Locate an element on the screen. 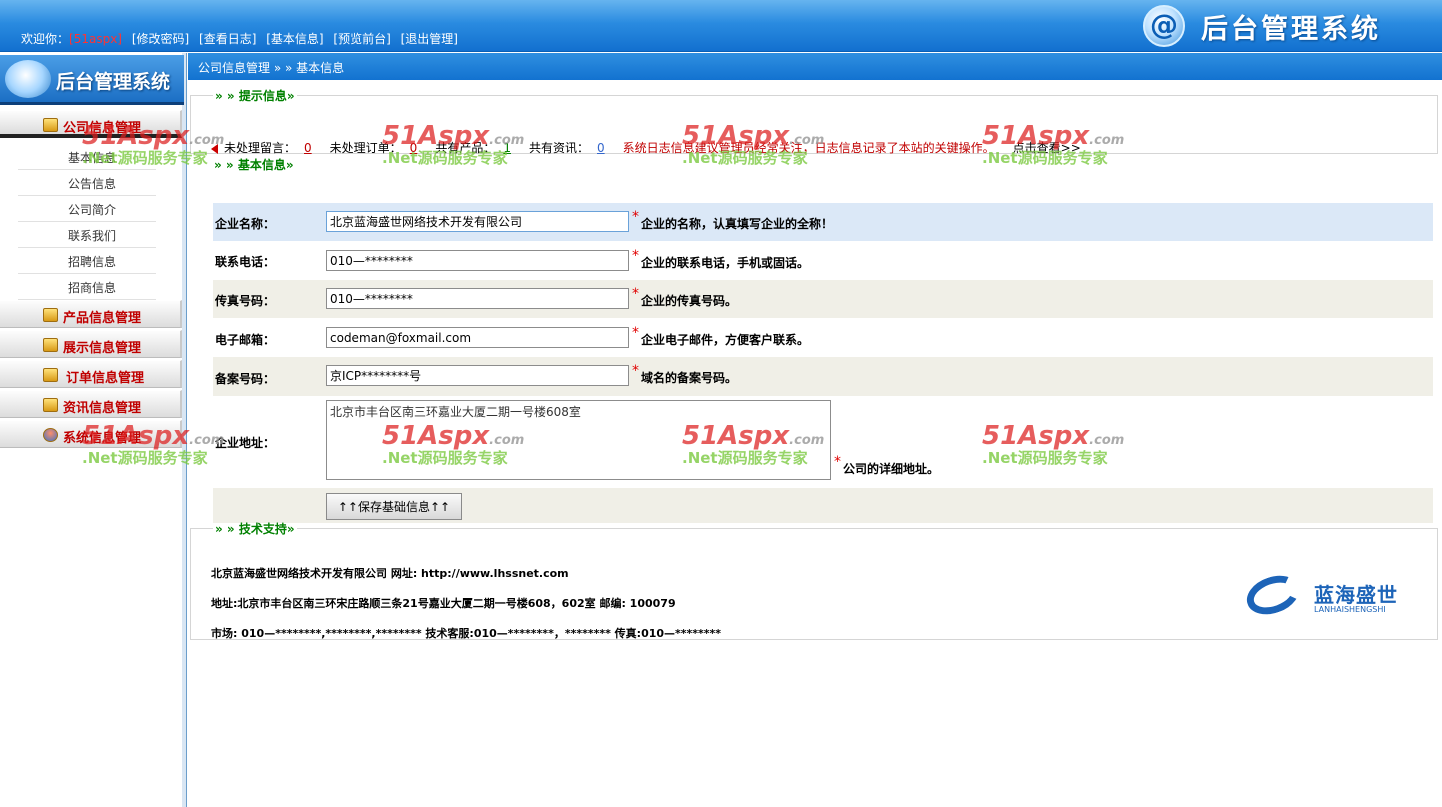 The width and height of the screenshot is (1442, 807). phone-label: 联系电话： is located at coordinates (245, 262).